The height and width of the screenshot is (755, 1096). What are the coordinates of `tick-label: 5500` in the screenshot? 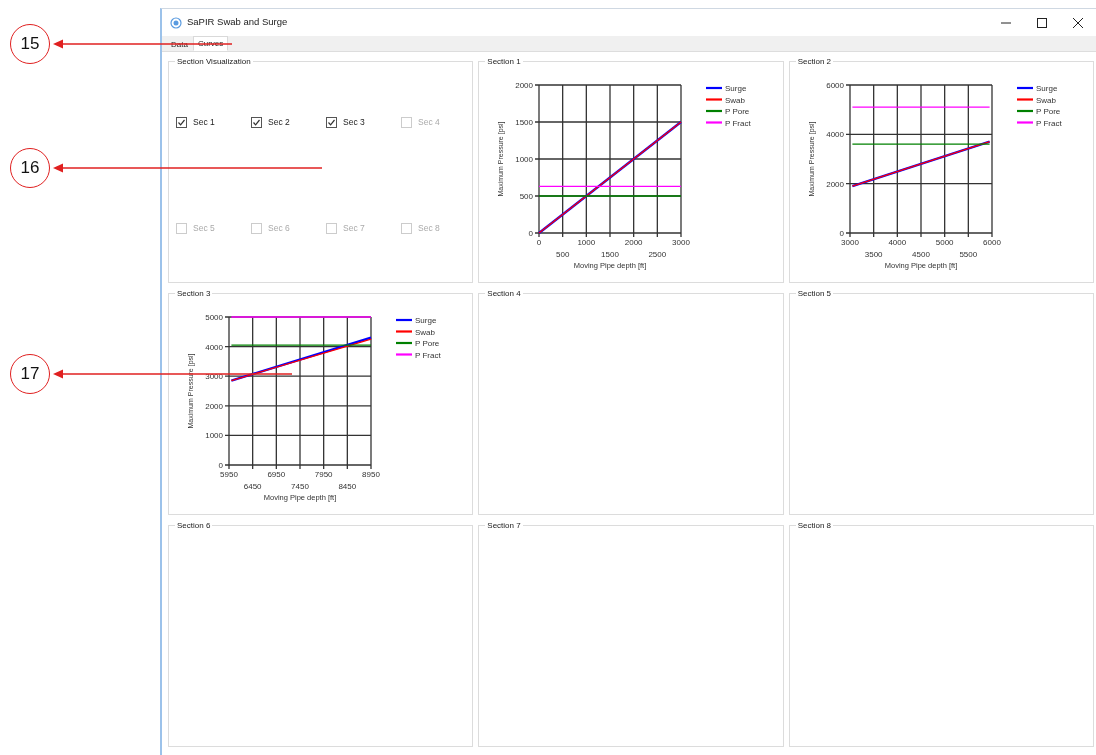 It's located at (968, 254).